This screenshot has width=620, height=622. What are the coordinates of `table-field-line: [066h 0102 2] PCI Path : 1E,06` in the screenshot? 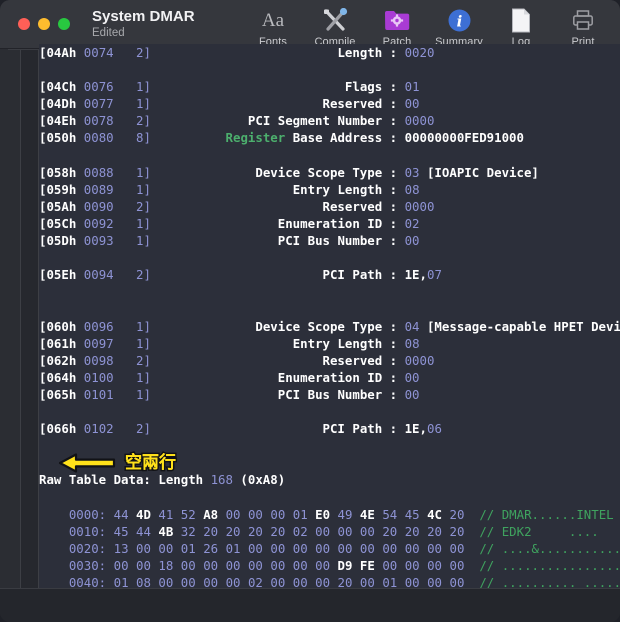 It's located at (240, 429).